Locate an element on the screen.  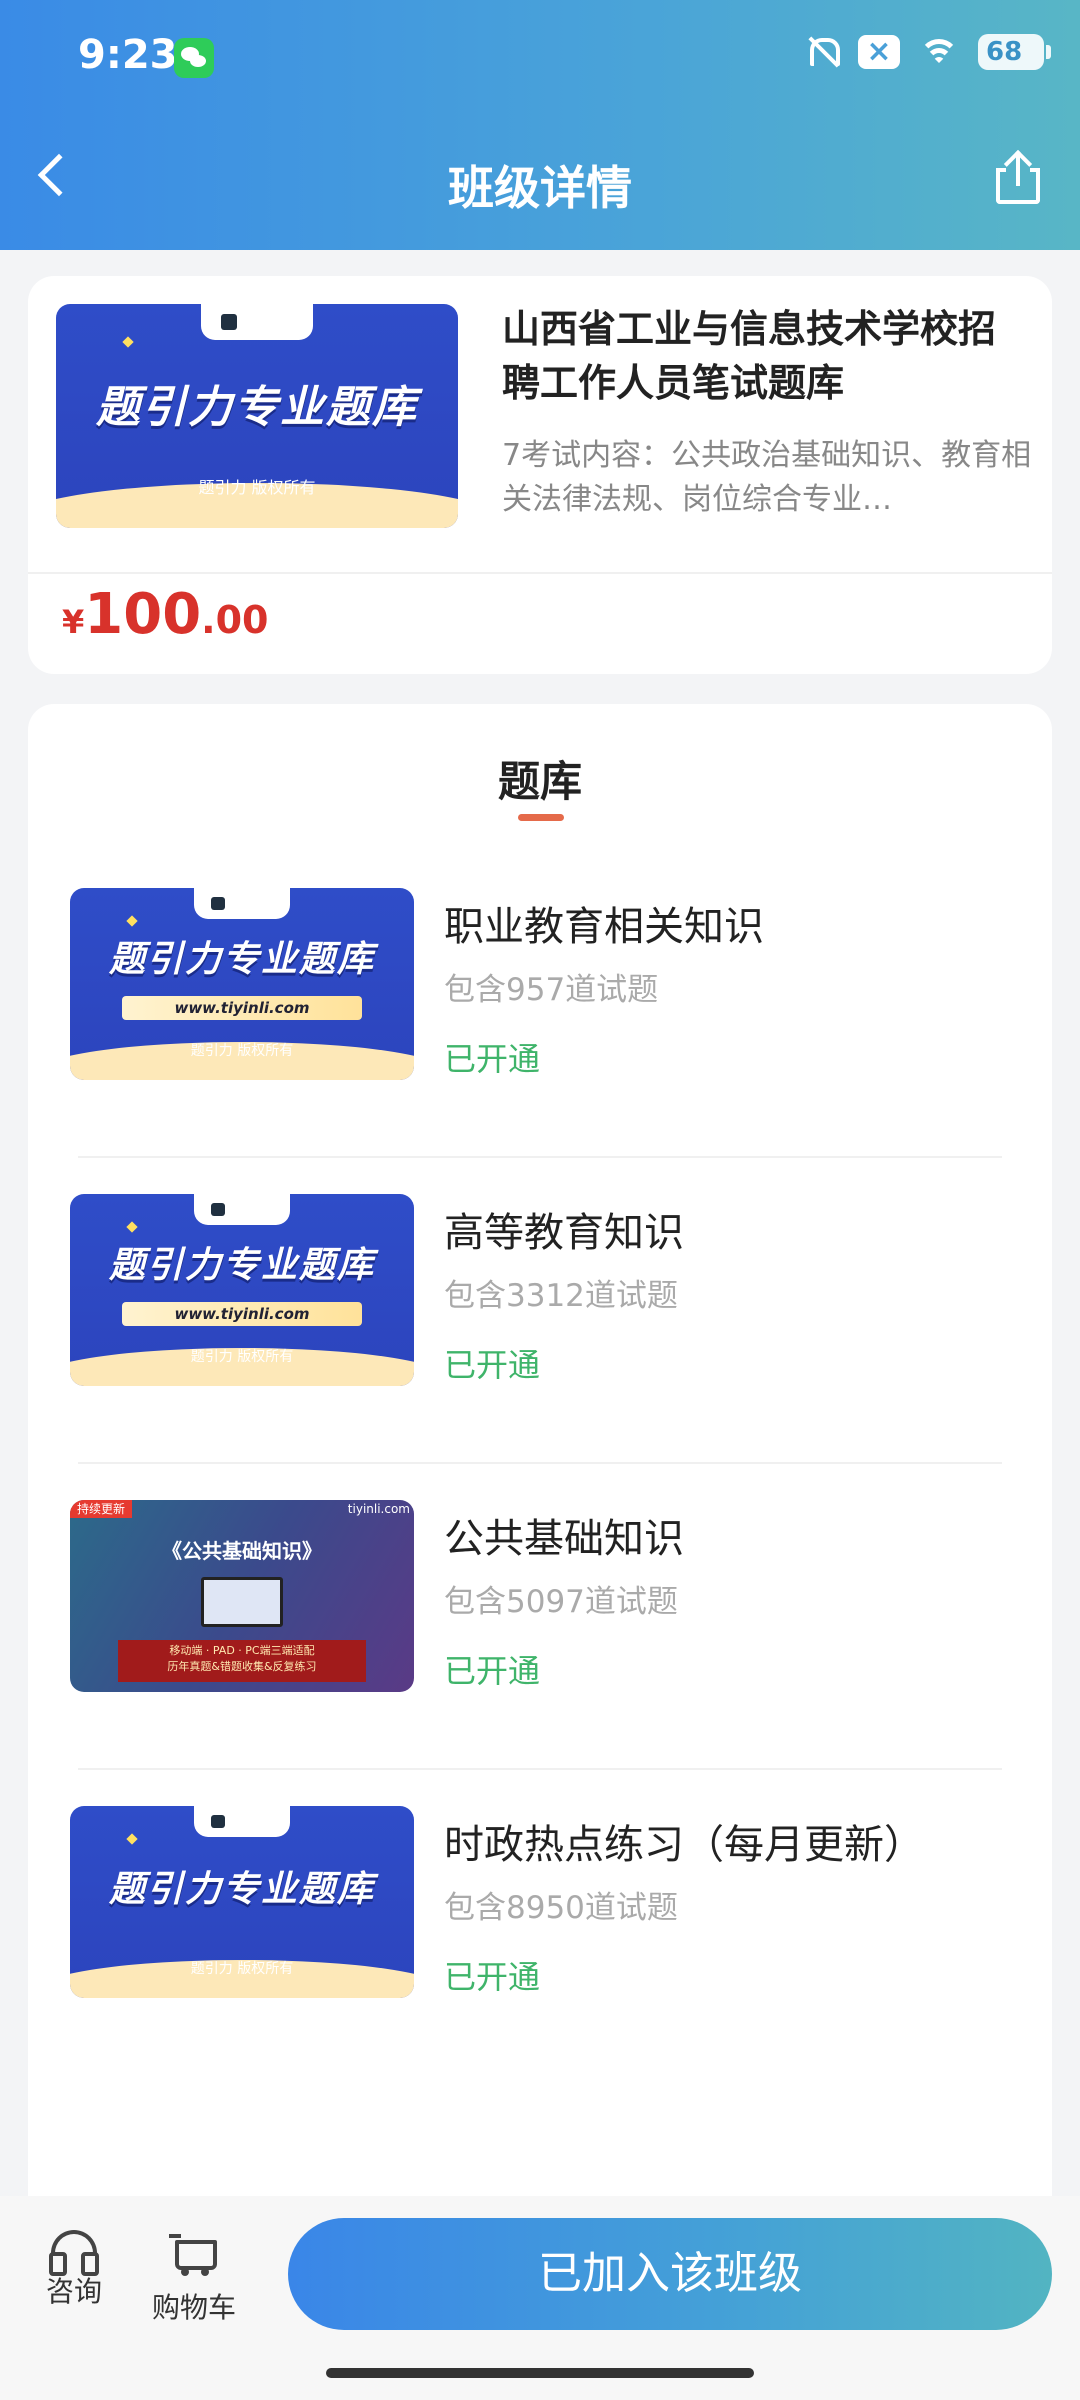
consult-button: 咨询 is located at coordinates (74, 2270).